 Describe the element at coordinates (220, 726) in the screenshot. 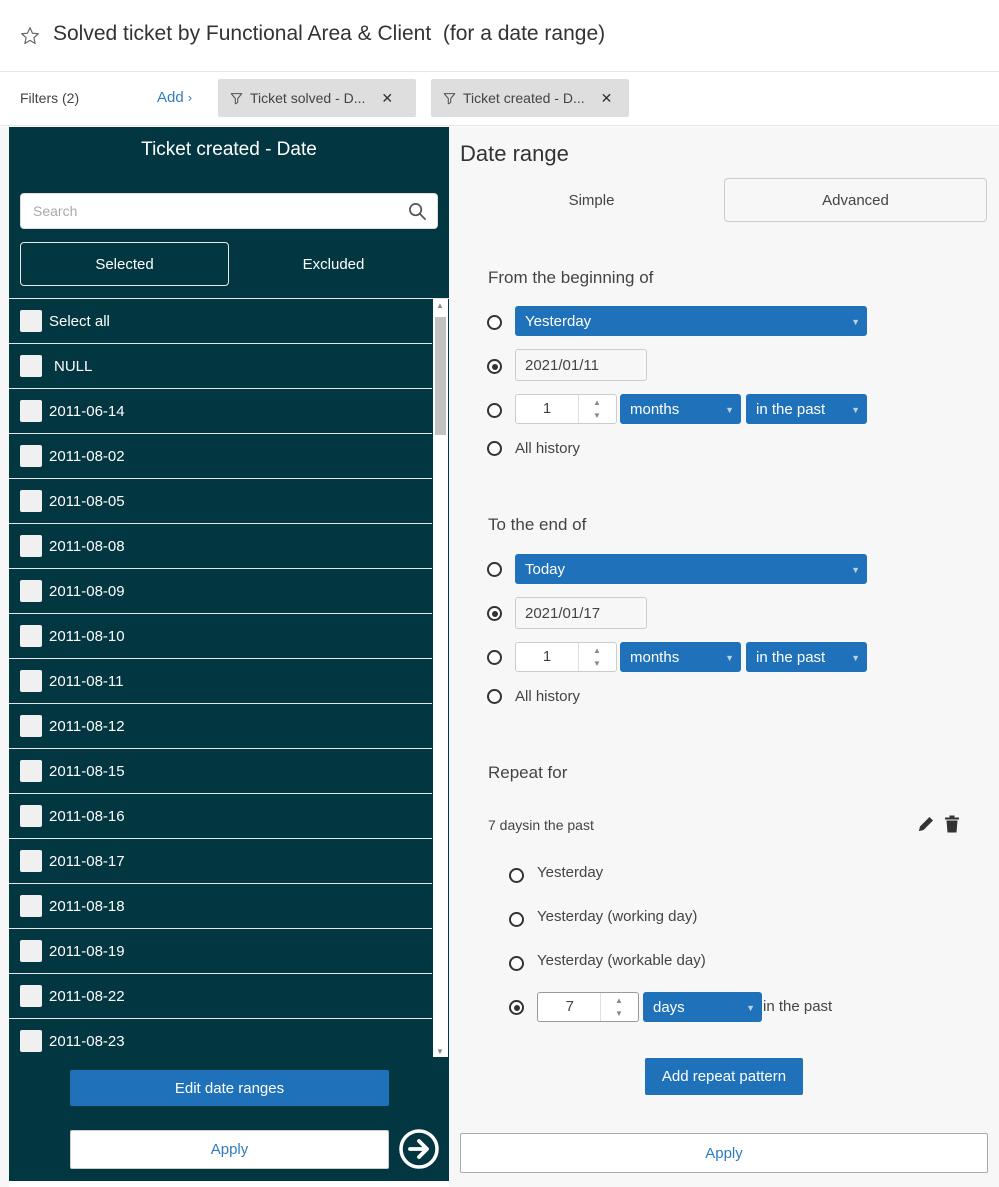

I see `list-item: 2011-08-12` at that location.